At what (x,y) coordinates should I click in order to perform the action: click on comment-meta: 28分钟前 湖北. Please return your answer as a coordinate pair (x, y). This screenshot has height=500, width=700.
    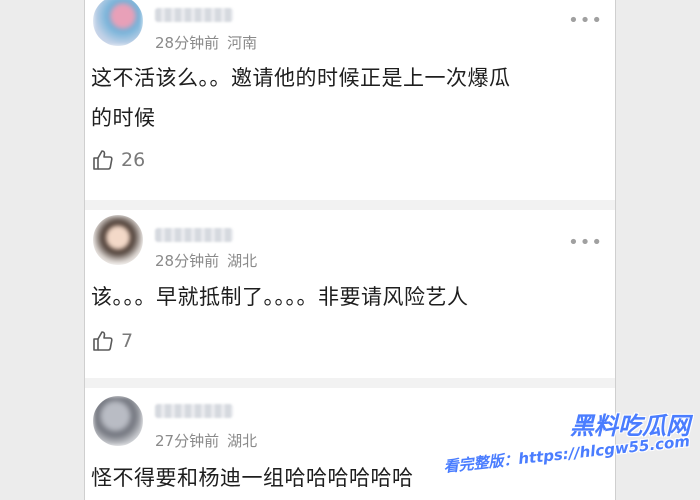
    Looking at the image, I should click on (210, 260).